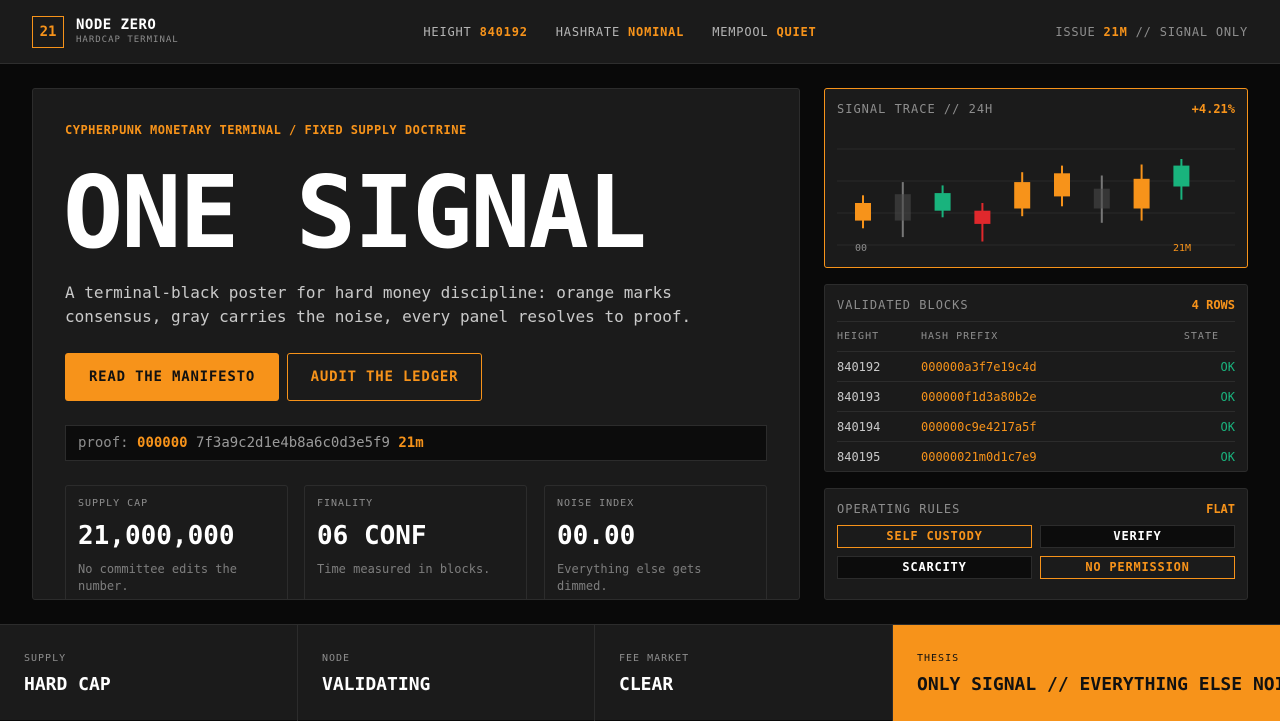 This screenshot has height=721, width=1280. I want to click on stat-value: NOMINAL, so click(656, 32).